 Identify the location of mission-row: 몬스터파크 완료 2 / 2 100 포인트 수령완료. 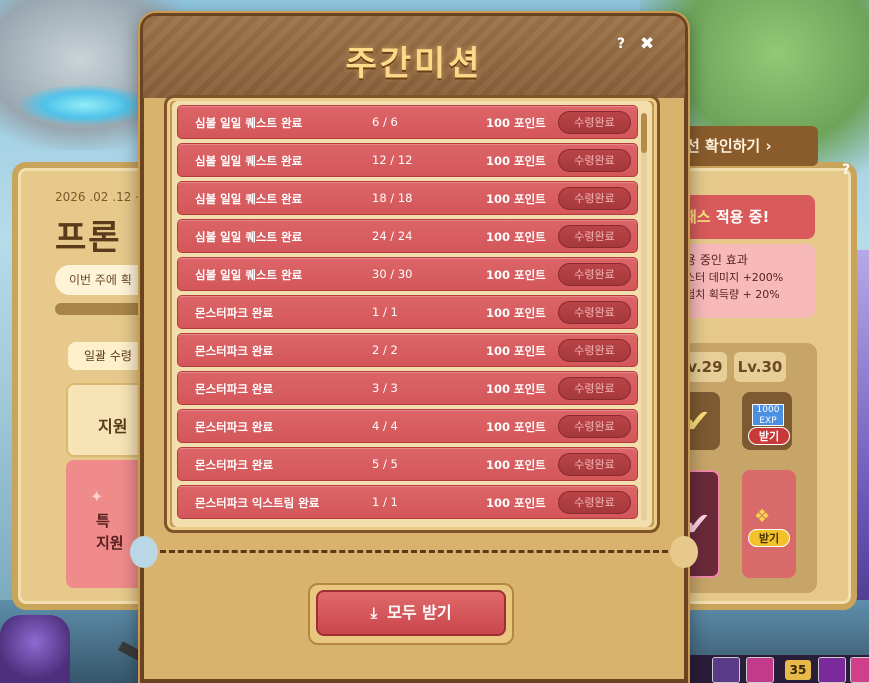
(407, 350).